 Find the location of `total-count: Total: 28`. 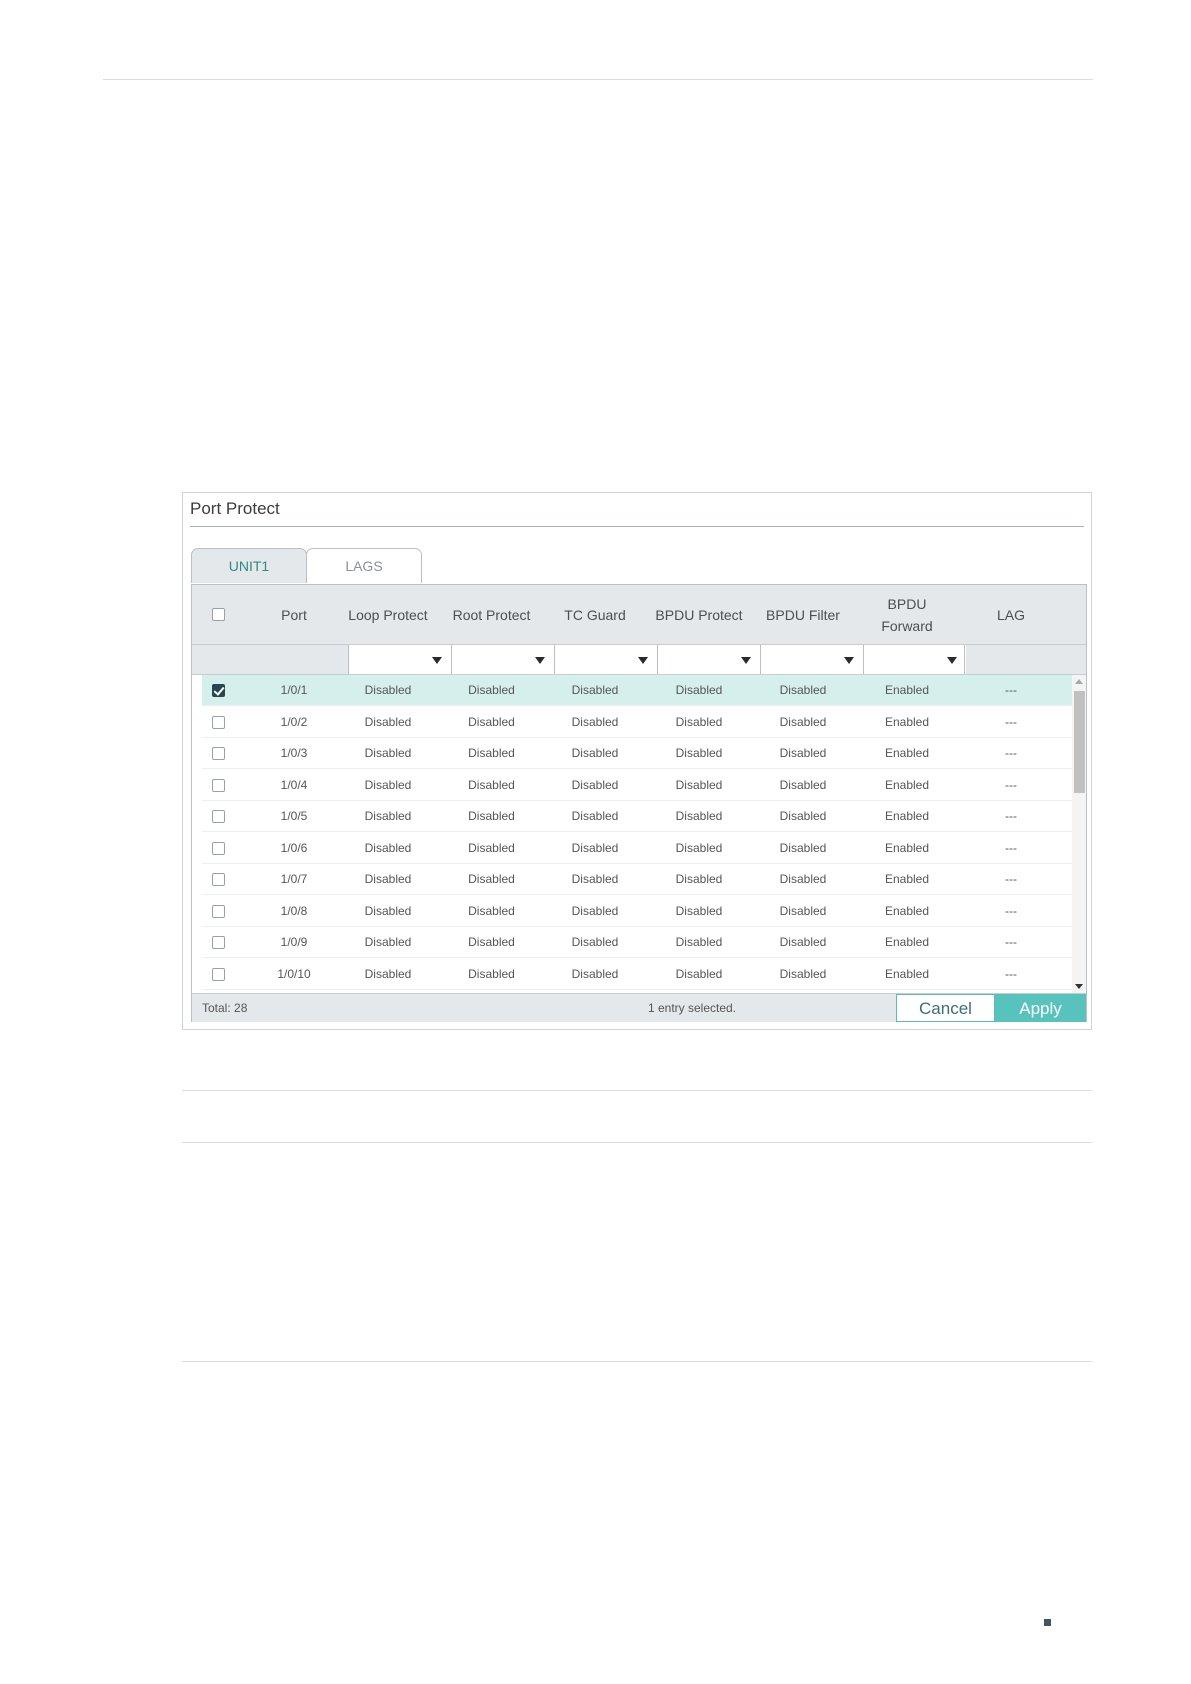

total-count: Total: 28 is located at coordinates (225, 1008).